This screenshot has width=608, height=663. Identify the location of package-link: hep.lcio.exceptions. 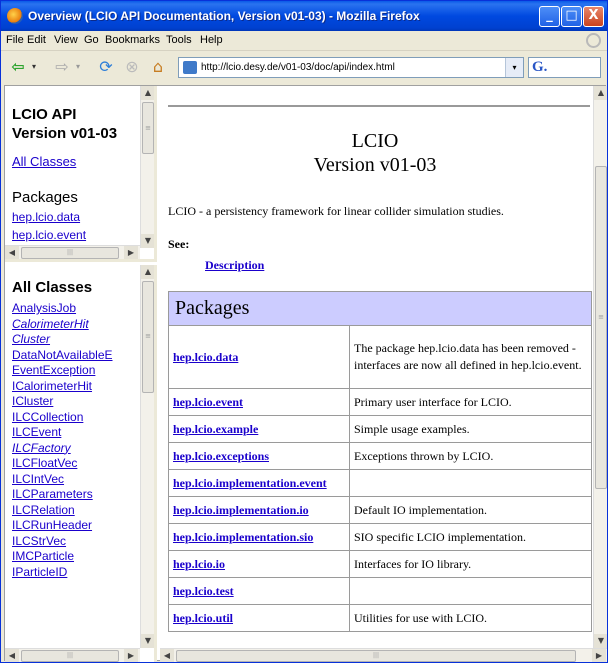
(221, 456).